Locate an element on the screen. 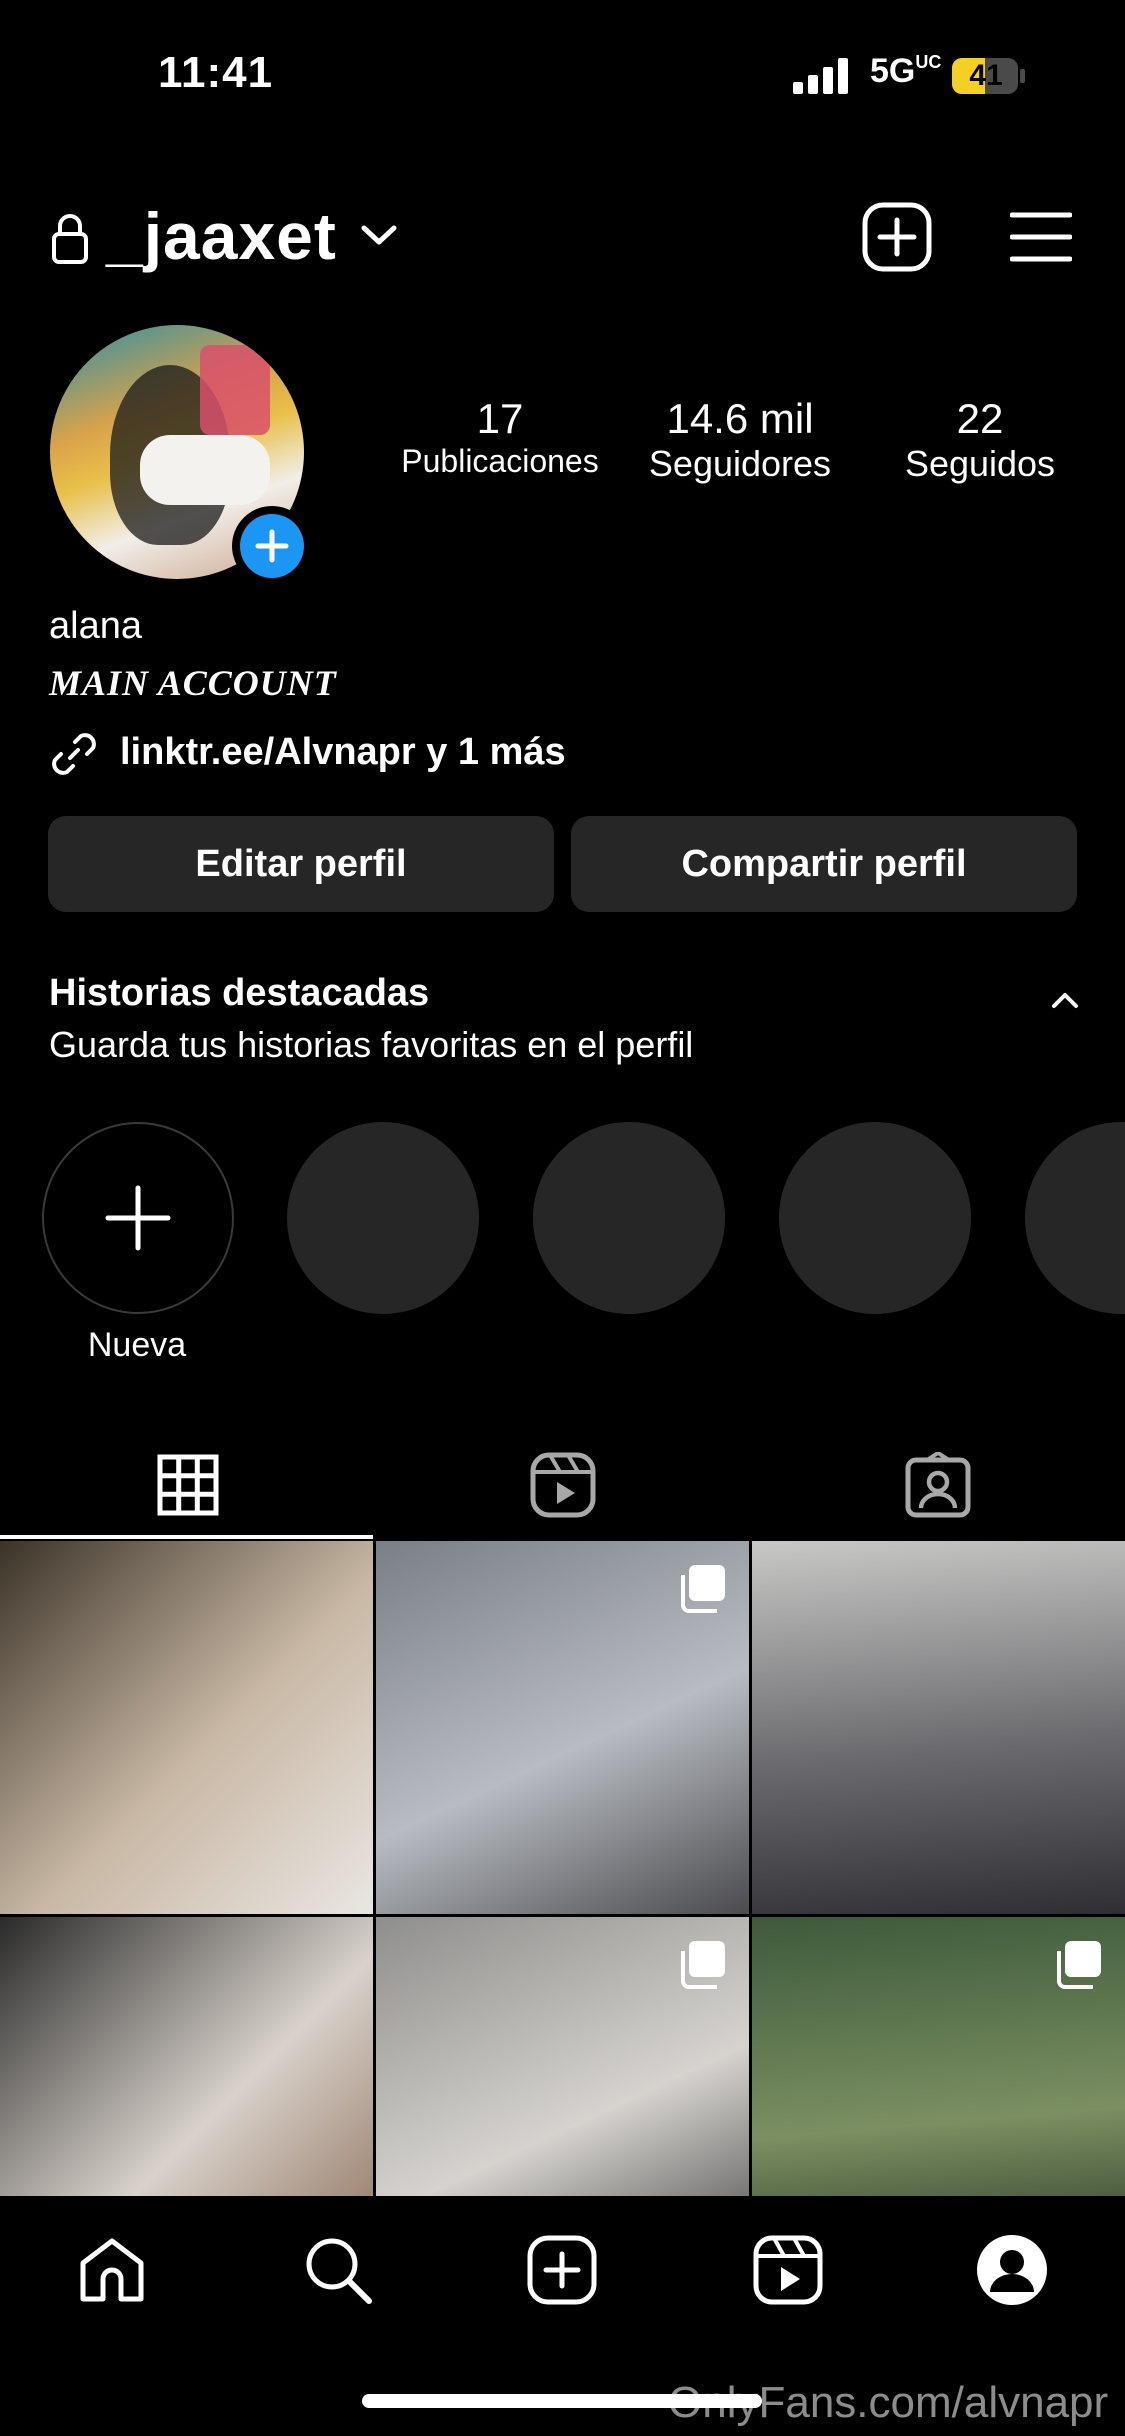 Image resolution: width=1125 pixels, height=2436 pixels. menu-icon is located at coordinates (1041, 237).